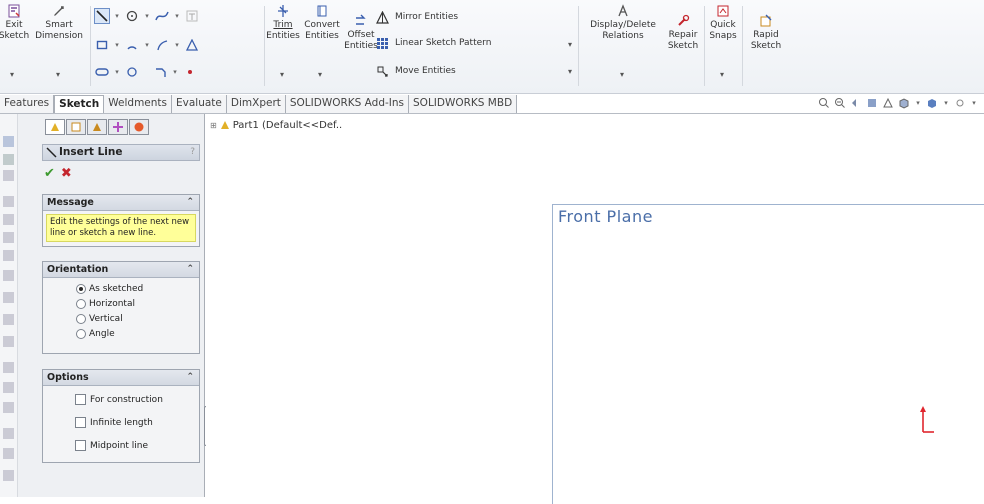  What do you see at coordinates (137, 333) in the screenshot?
I see `orientation-angle: Angle` at bounding box center [137, 333].